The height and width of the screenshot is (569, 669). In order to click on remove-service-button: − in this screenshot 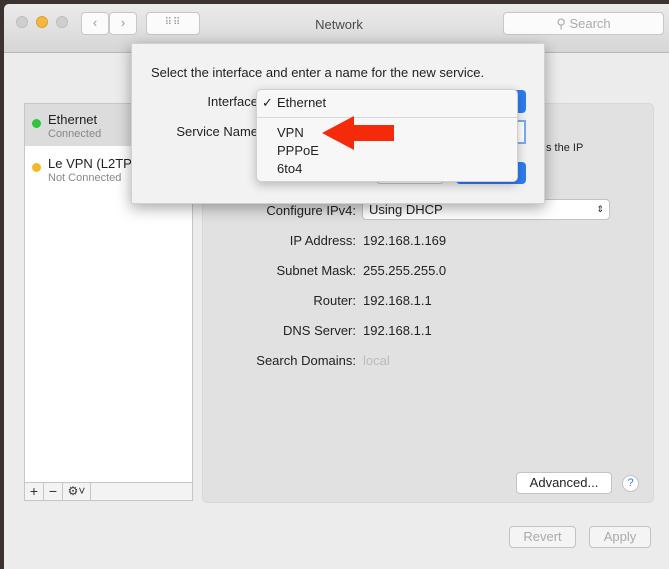, I will do `click(53, 491)`.